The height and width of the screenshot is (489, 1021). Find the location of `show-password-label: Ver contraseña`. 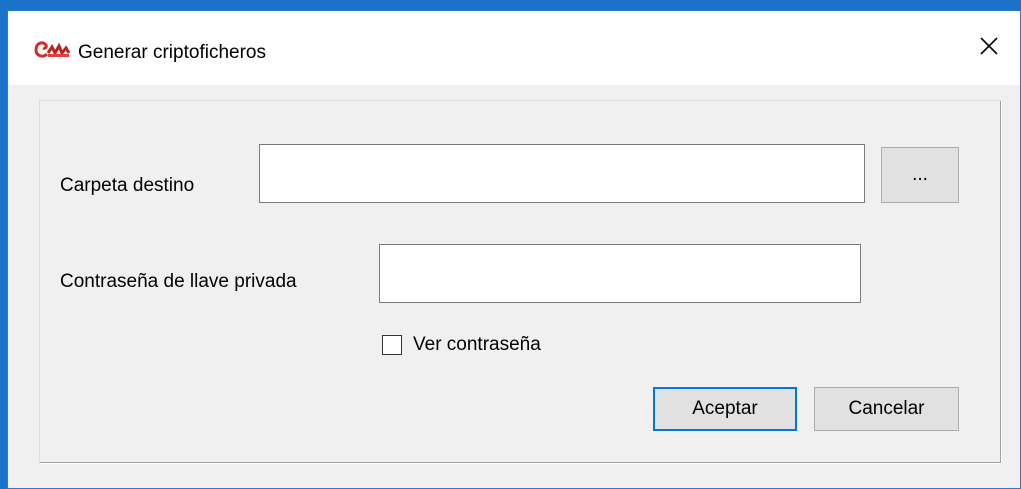

show-password-label: Ver contraseña is located at coordinates (477, 345).